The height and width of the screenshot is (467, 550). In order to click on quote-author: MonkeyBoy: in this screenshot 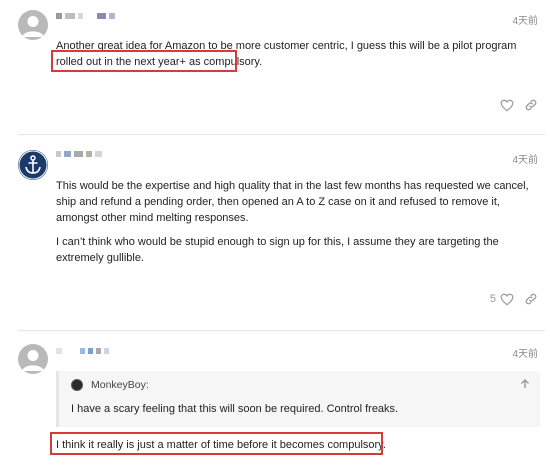, I will do `click(120, 385)`.